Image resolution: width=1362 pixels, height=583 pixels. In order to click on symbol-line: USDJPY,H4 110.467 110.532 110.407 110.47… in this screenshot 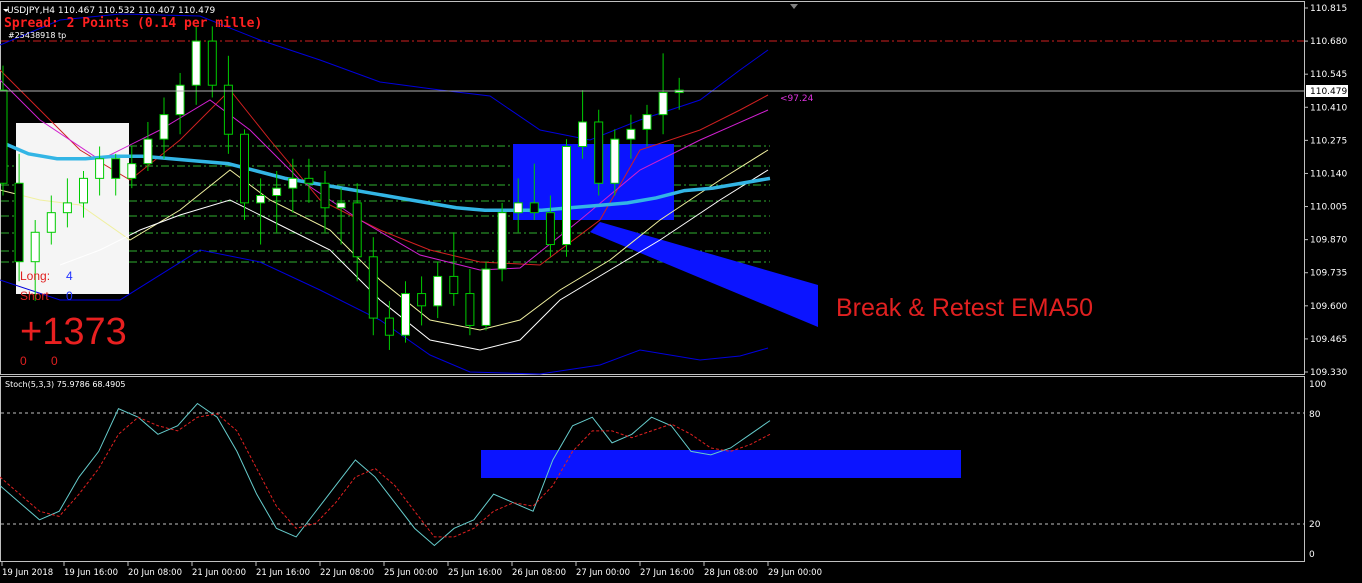, I will do `click(111, 11)`.